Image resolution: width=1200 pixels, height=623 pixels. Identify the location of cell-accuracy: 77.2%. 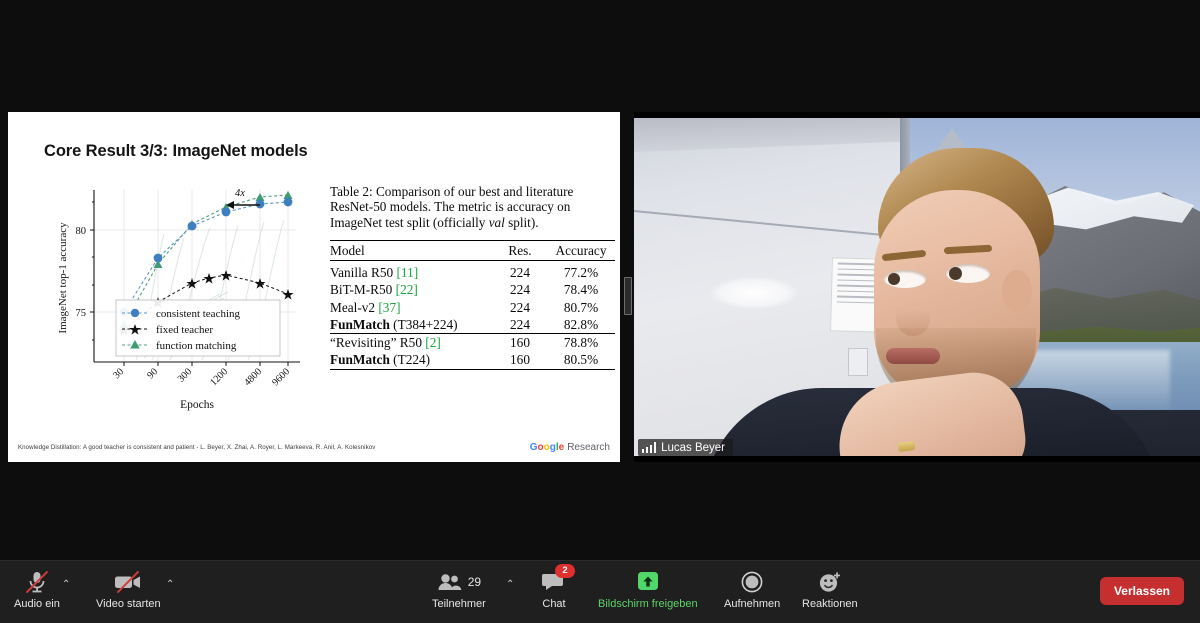
(581, 273).